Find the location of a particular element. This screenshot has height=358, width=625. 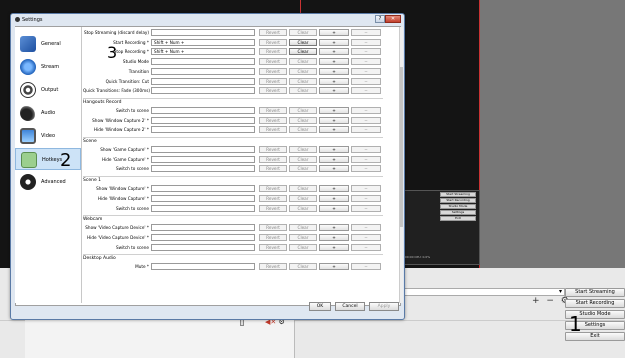

sidebar-item-video: Video is located at coordinates (48, 136).